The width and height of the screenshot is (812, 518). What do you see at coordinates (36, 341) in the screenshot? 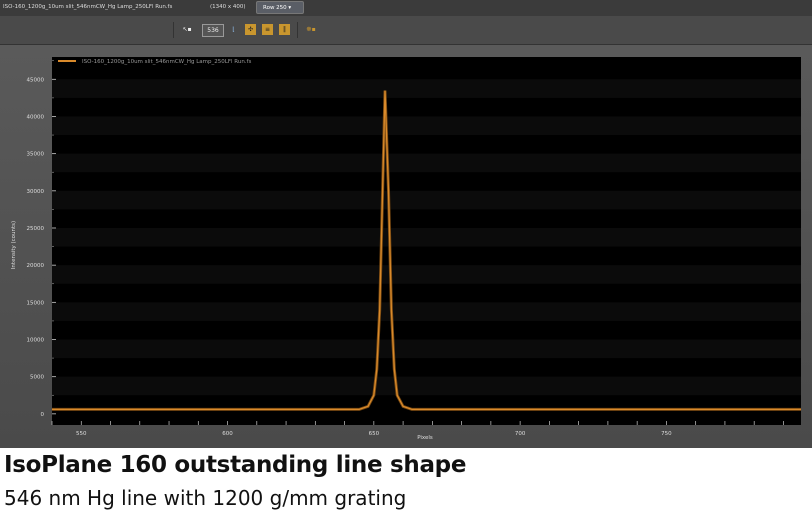
I see `y-tick-label: 10000` at bounding box center [36, 341].